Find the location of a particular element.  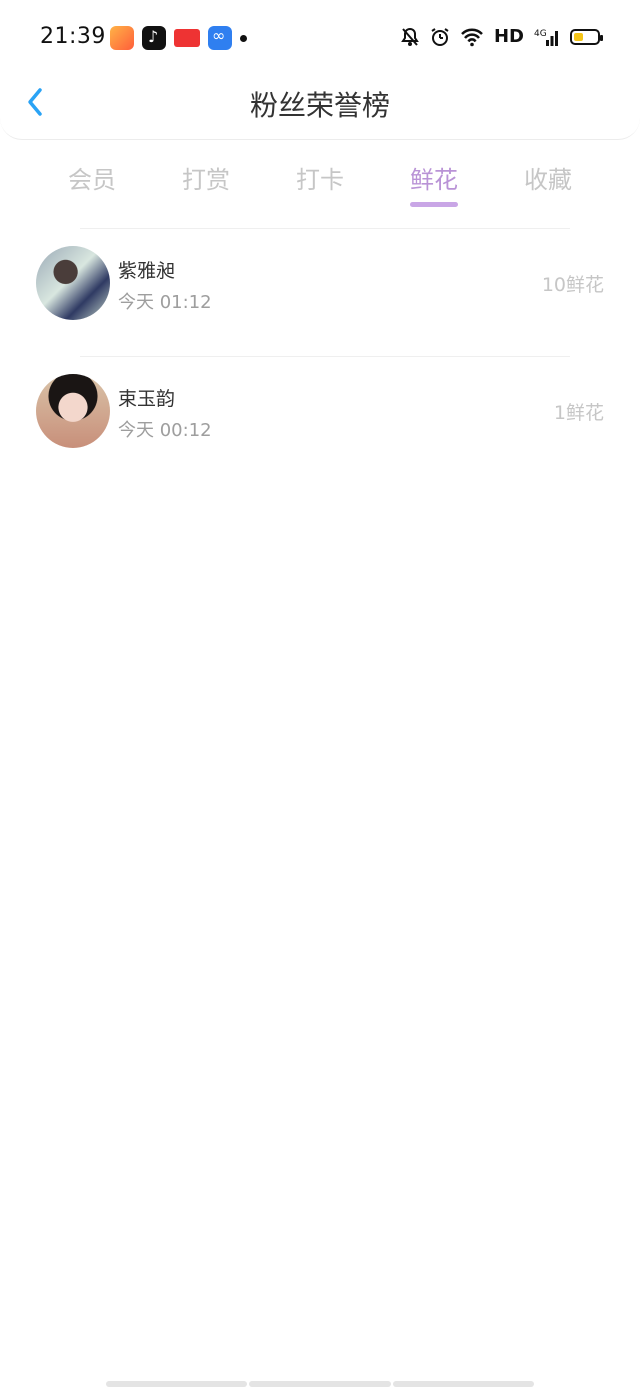

flower-count: 10鲜花 is located at coordinates (572, 285).